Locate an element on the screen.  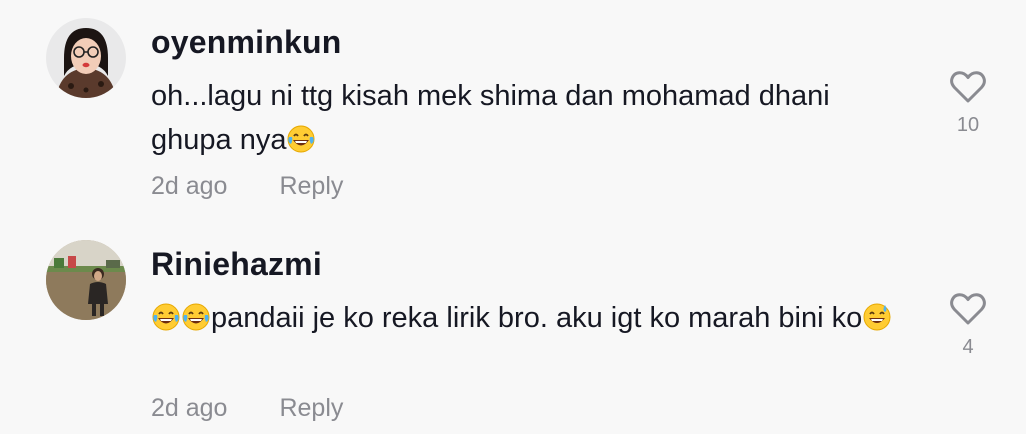
like-control: 4 is located at coordinates (968, 325).